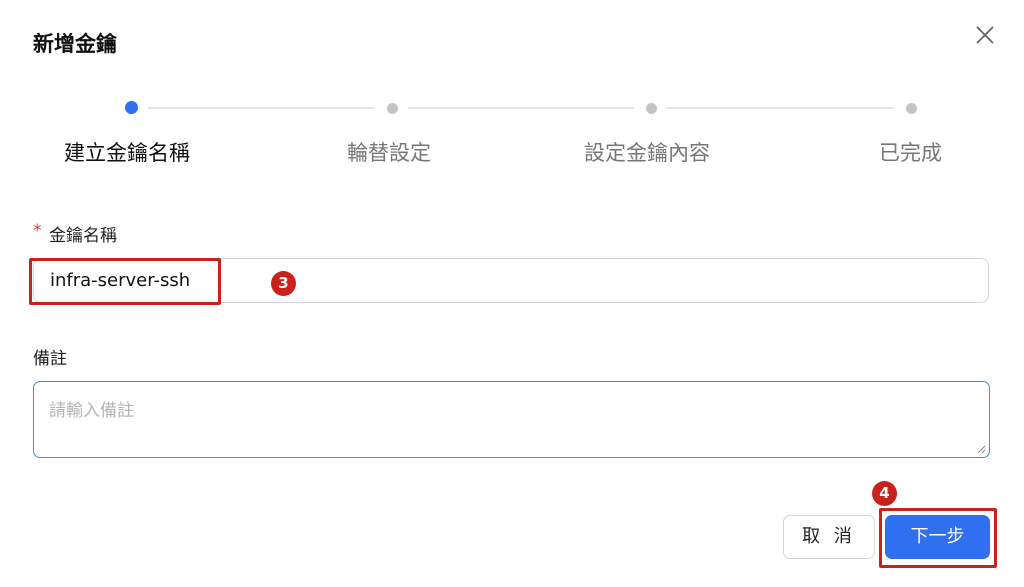  What do you see at coordinates (647, 153) in the screenshot?
I see `step-label-key-content: 設定金鑰內容` at bounding box center [647, 153].